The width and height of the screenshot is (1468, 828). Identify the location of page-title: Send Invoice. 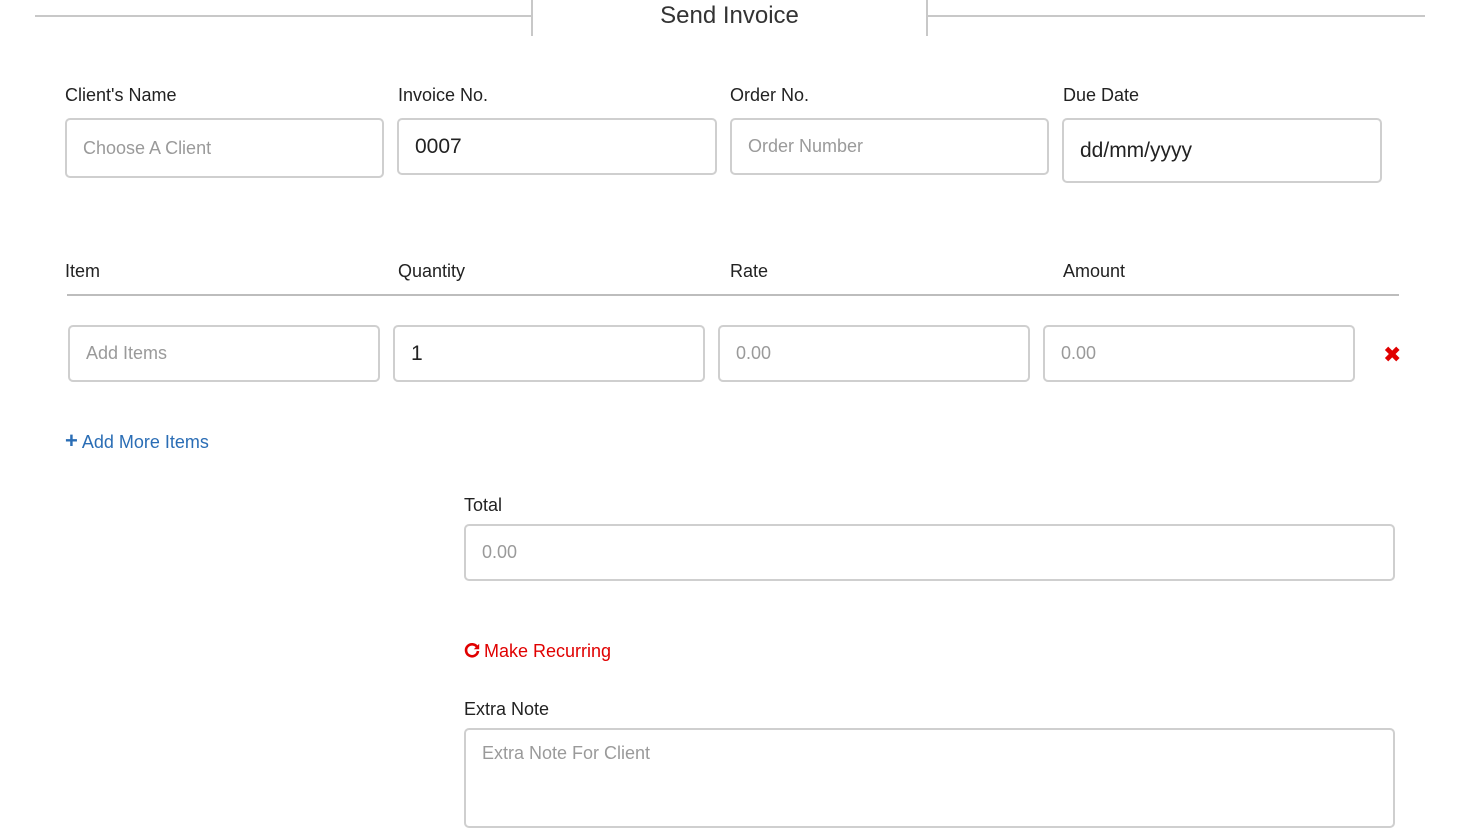
(729, 18).